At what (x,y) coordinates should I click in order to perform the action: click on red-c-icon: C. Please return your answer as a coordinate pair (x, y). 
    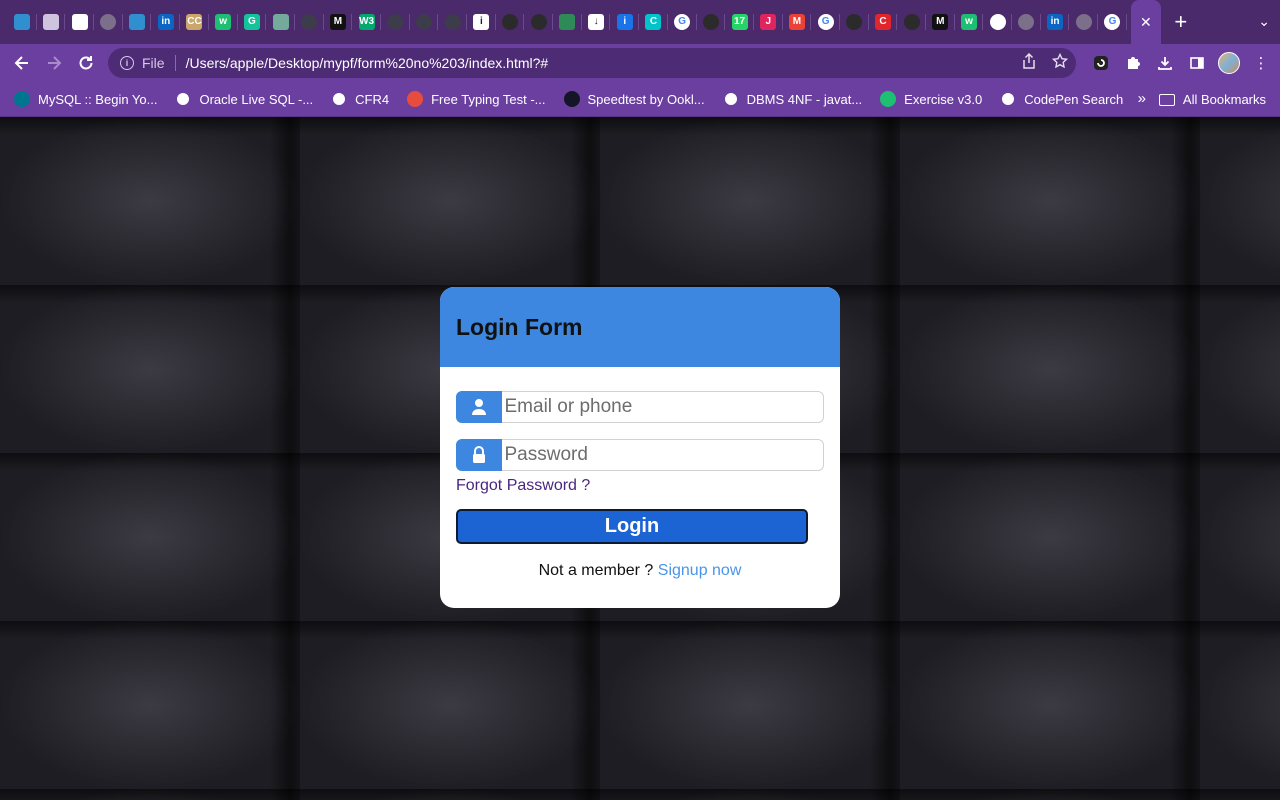
    Looking at the image, I should click on (882, 22).